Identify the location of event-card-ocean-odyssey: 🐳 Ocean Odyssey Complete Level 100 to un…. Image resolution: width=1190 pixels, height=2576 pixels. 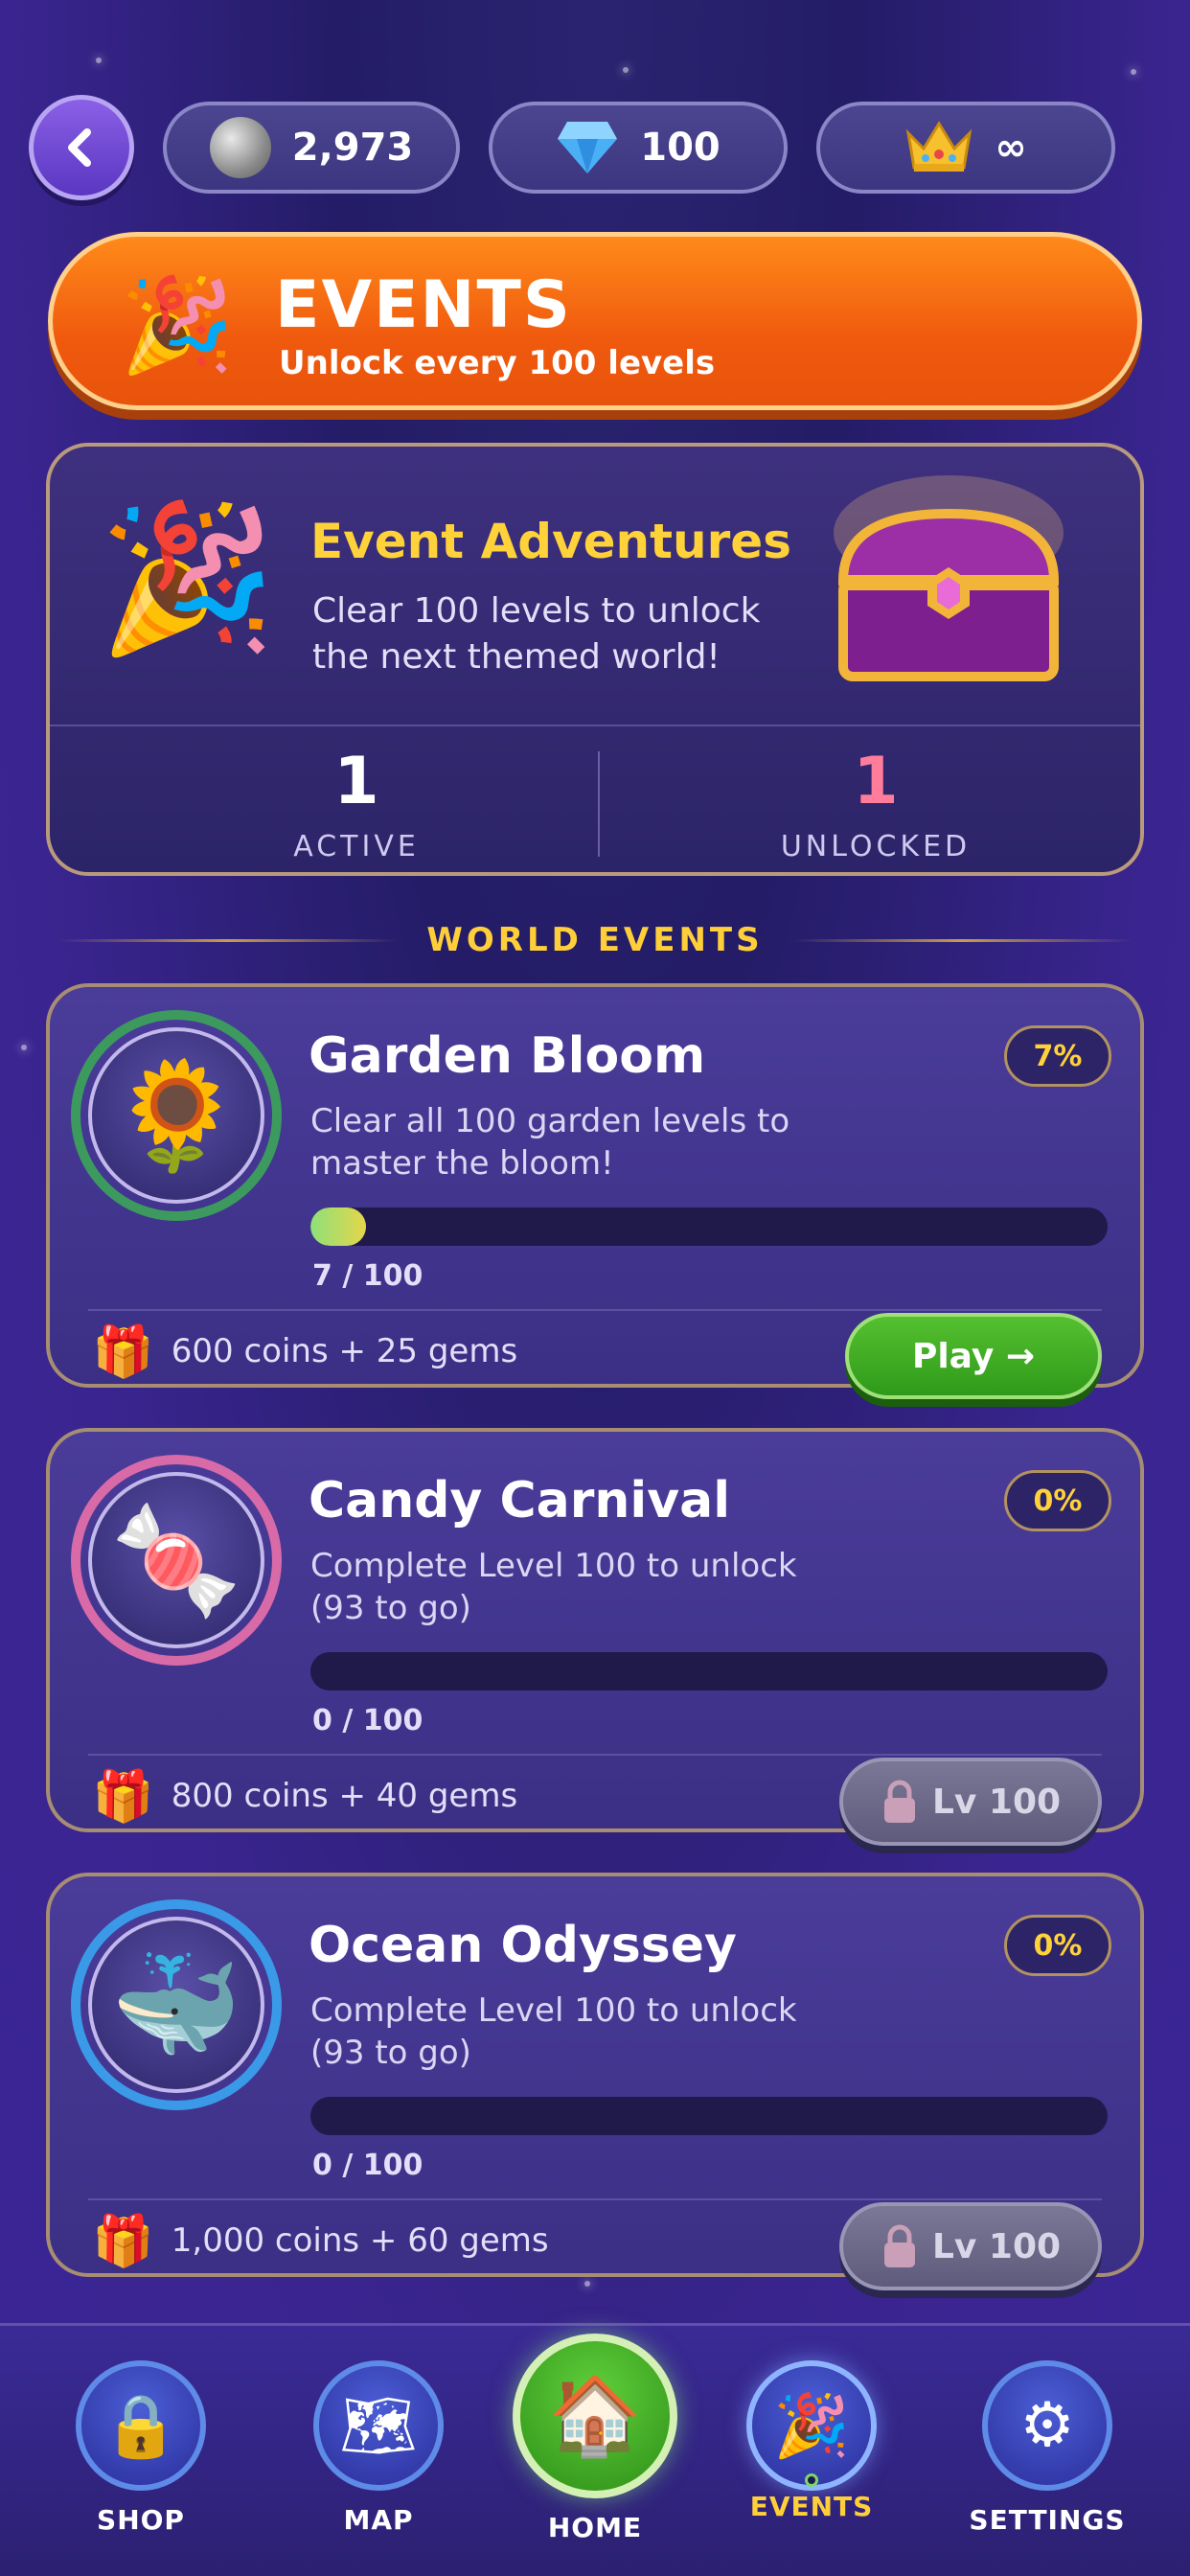
(595, 2081).